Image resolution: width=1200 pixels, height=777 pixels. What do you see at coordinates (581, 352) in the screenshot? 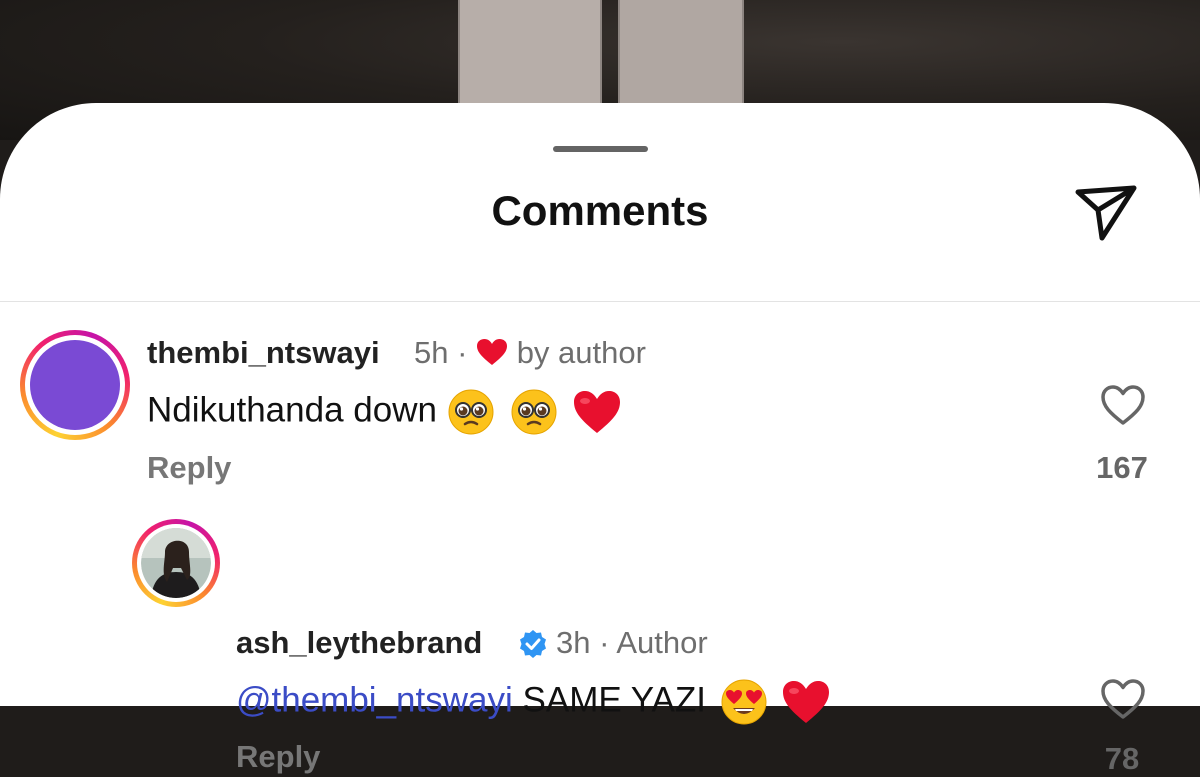
I see `liked-by-author-label: by author` at bounding box center [581, 352].